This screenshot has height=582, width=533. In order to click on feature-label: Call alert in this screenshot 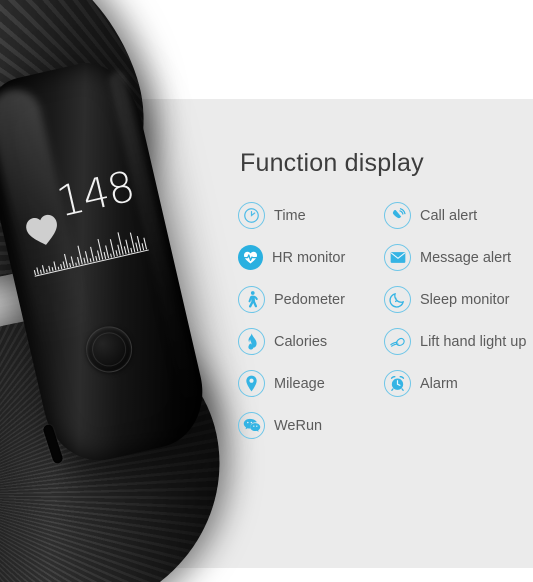, I will do `click(449, 215)`.